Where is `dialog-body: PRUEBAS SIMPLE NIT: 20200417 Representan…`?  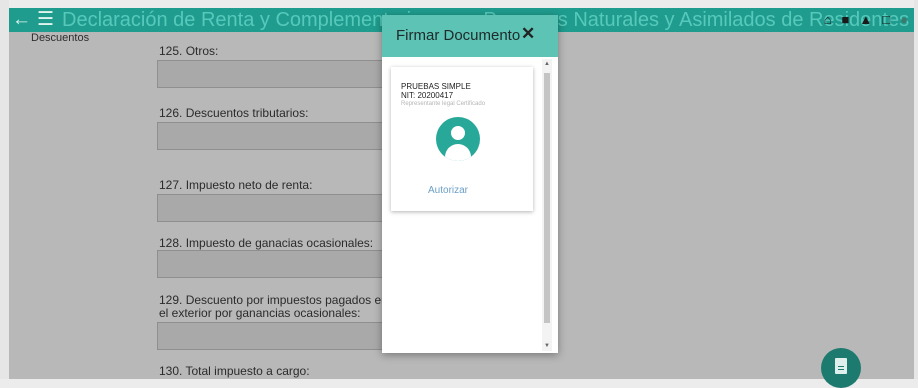 dialog-body: PRUEBAS SIMPLE NIT: 20200417 Representan… is located at coordinates (470, 205).